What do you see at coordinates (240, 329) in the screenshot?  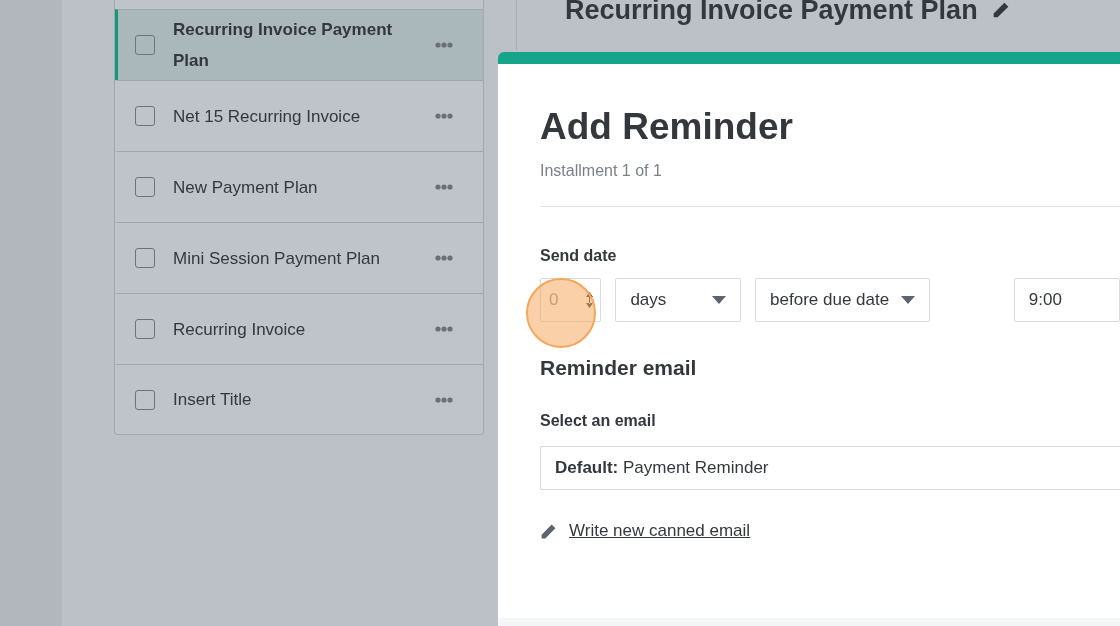 I see `plan-name: Recurring Invoice` at bounding box center [240, 329].